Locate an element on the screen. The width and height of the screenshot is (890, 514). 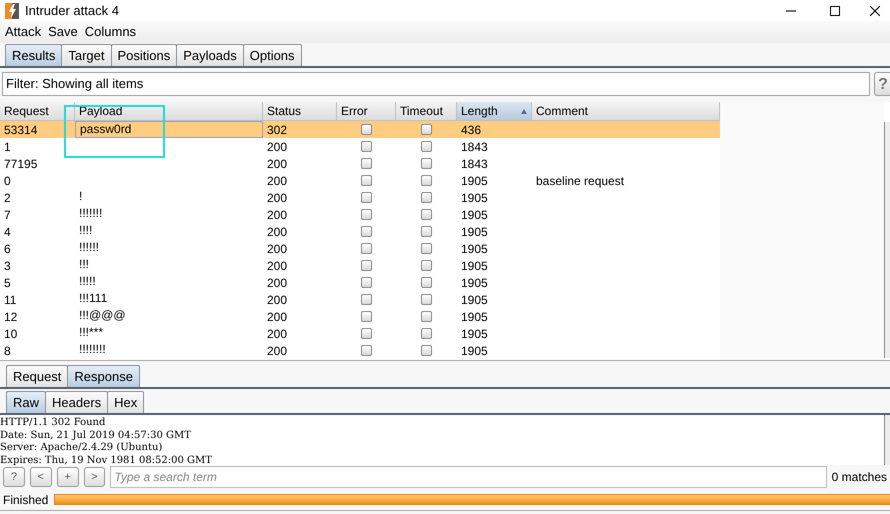
response-line: Expires: Thu, 19 Nov 1981 08:52:00 GMT is located at coordinates (106, 459).